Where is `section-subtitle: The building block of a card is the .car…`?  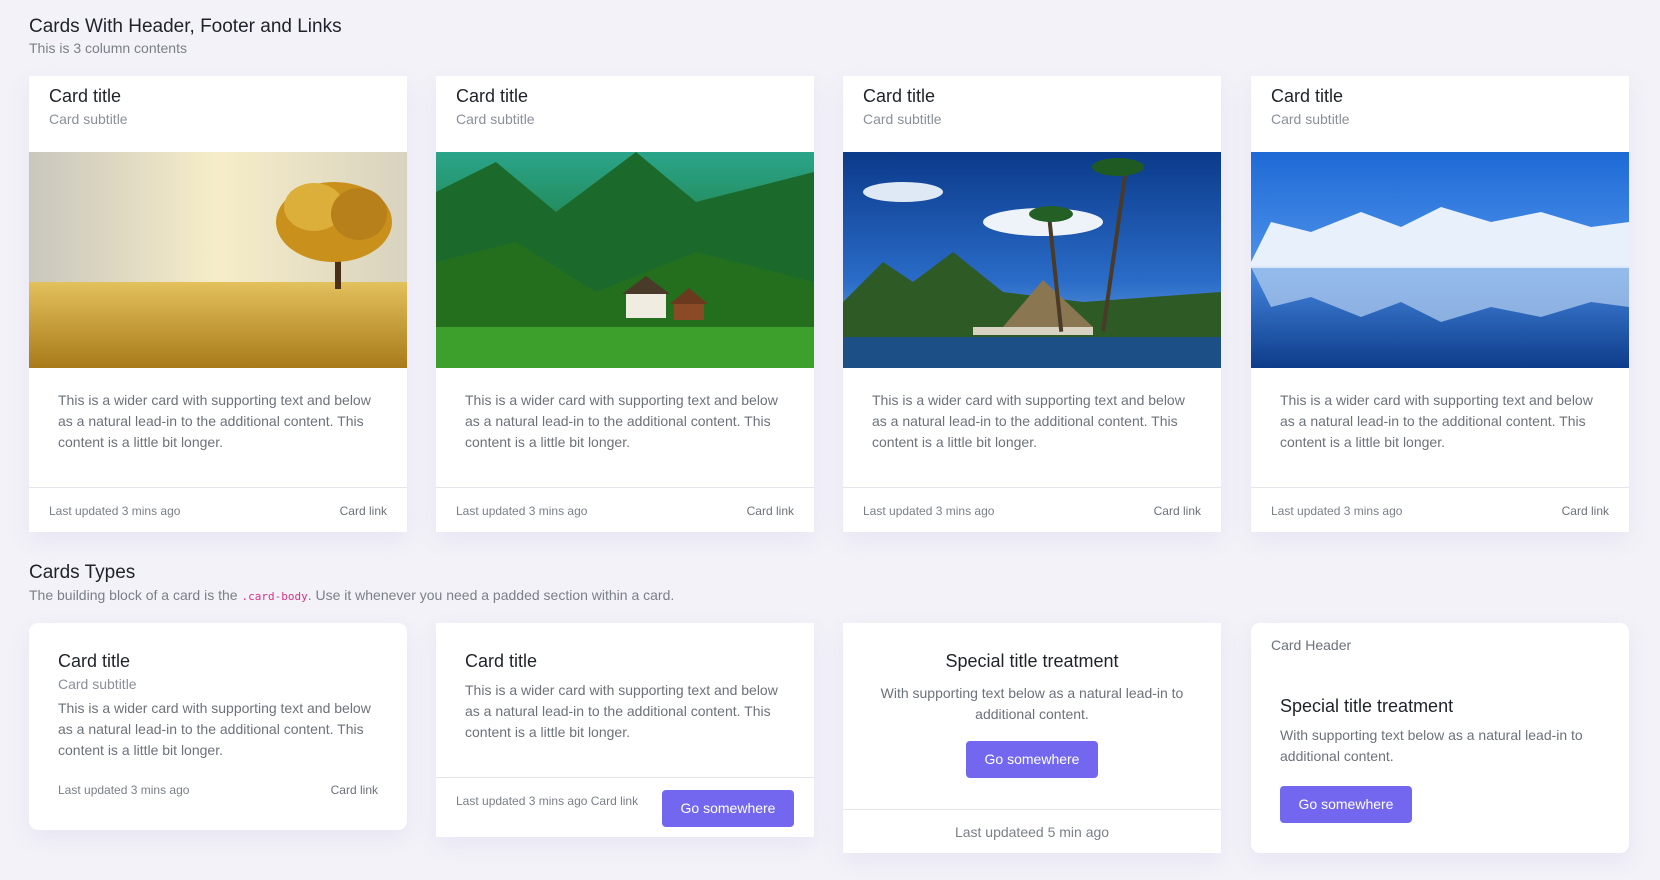 section-subtitle: The building block of a card is the .car… is located at coordinates (352, 595).